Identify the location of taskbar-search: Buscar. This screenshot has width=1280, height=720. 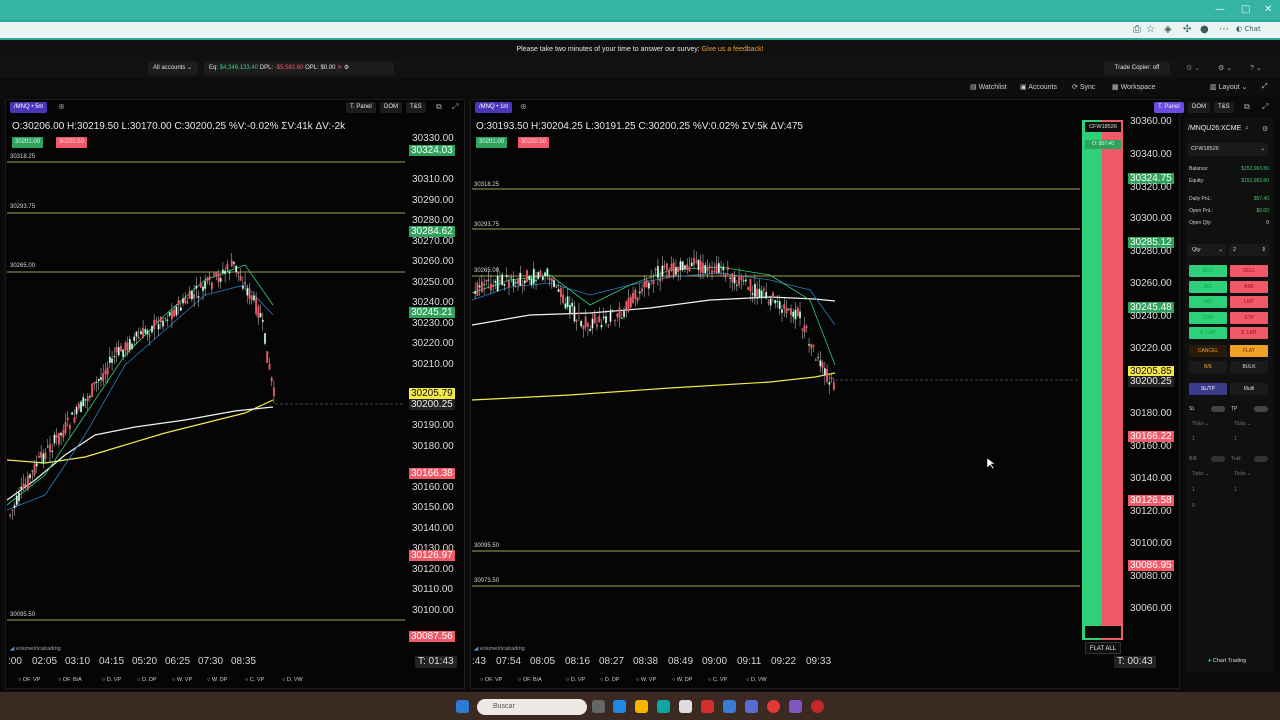
(532, 707).